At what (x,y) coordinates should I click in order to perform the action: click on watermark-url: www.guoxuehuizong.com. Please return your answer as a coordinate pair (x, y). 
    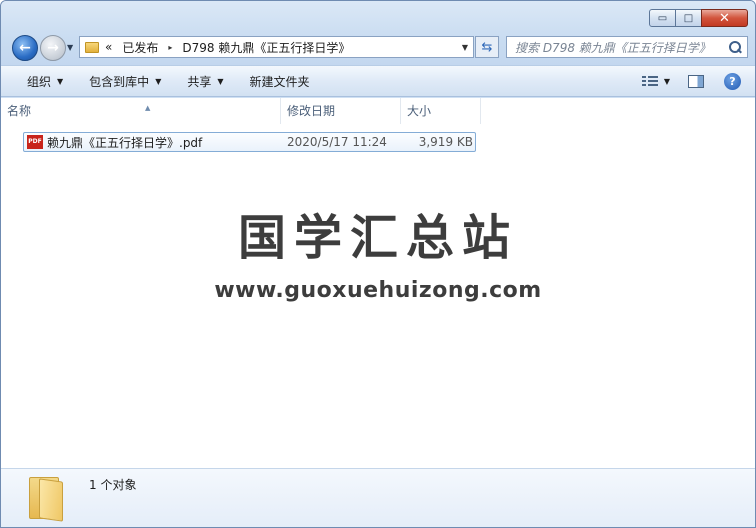
    Looking at the image, I should click on (378, 290).